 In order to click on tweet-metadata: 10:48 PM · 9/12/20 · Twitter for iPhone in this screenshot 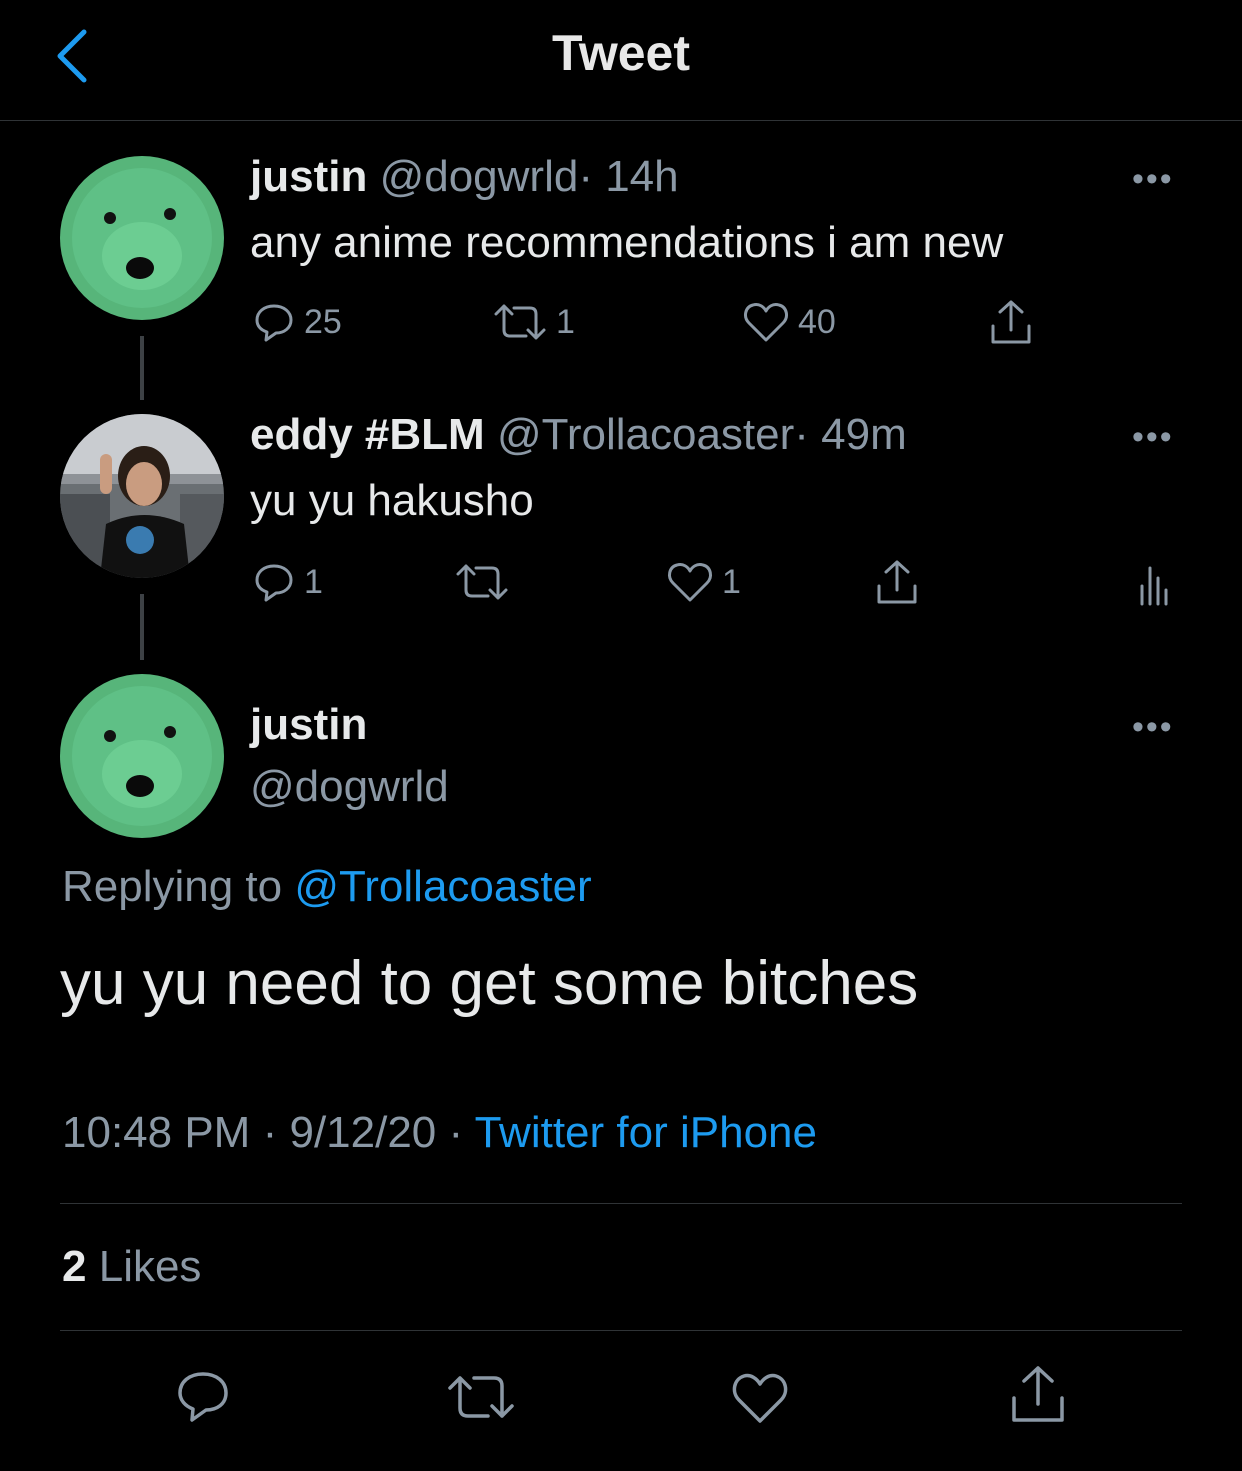, I will do `click(439, 1133)`.